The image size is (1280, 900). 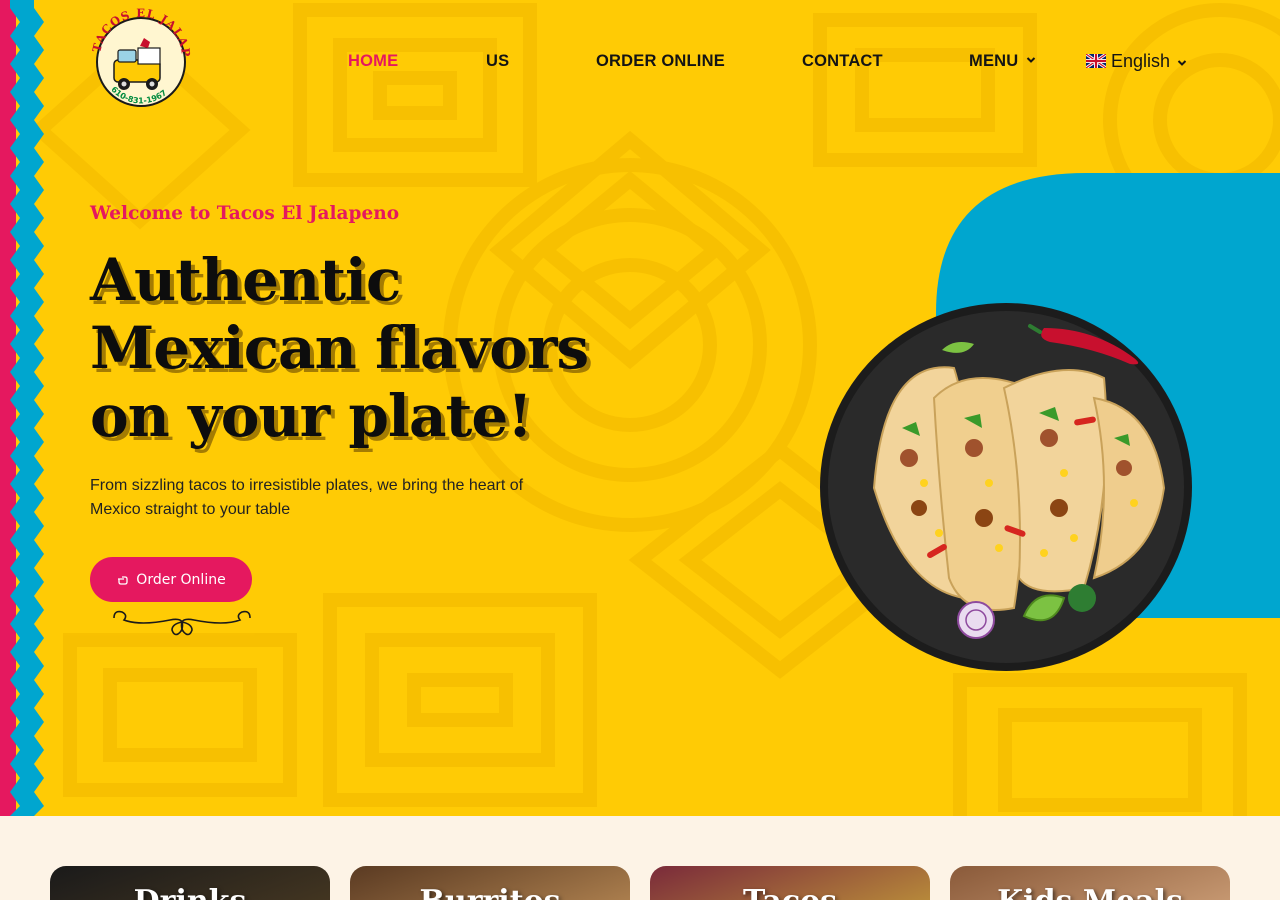 What do you see at coordinates (22, 408) in the screenshot?
I see `side-zigzag-border` at bounding box center [22, 408].